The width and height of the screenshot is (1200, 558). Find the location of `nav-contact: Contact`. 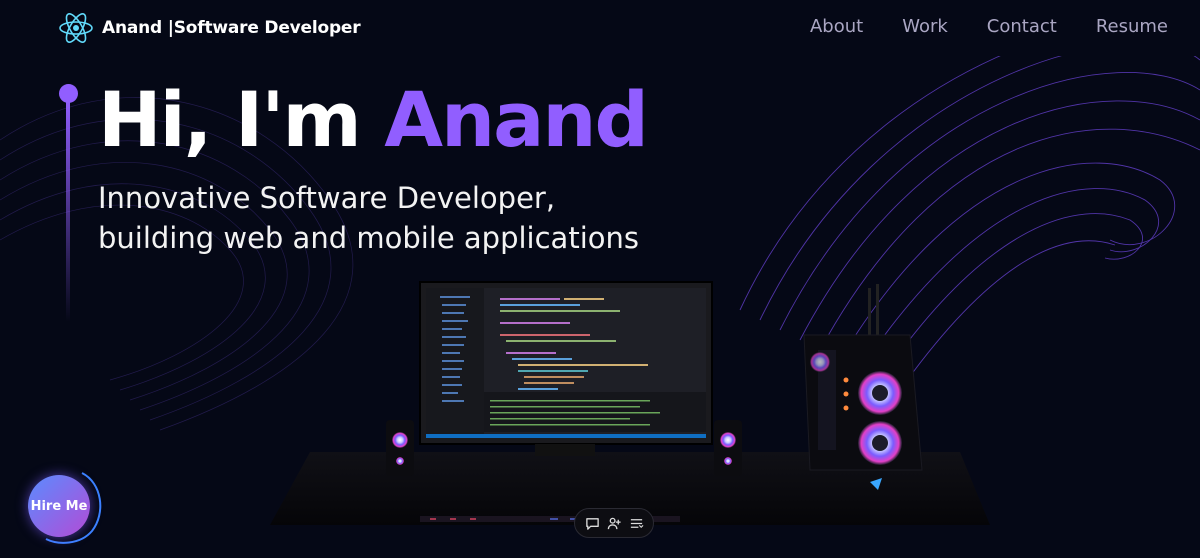

nav-contact: Contact is located at coordinates (1022, 26).